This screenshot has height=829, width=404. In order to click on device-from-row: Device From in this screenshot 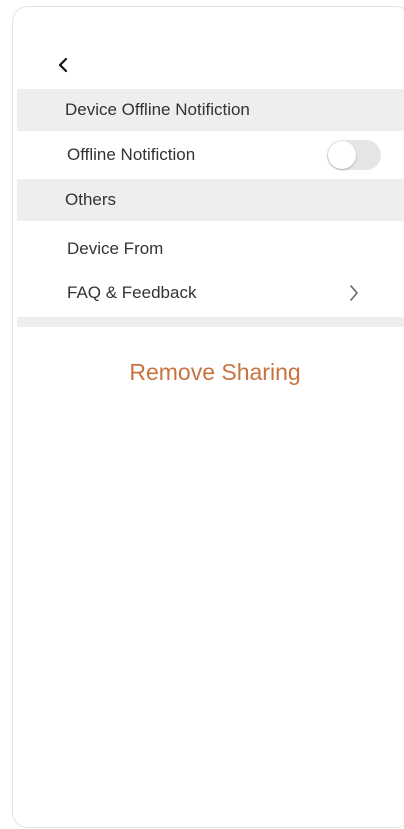, I will do `click(210, 249)`.